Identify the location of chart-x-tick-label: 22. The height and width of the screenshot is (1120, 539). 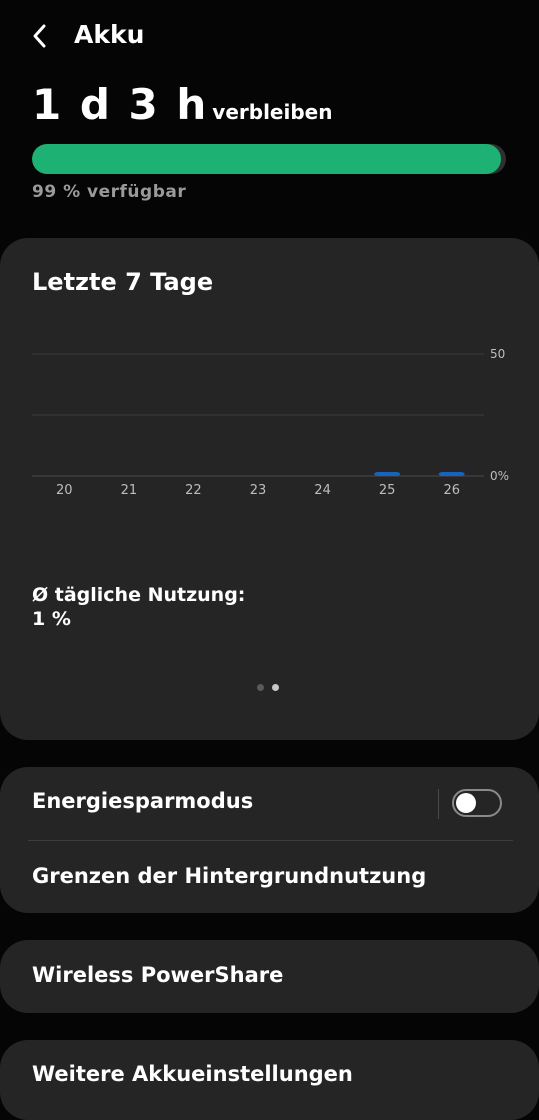
(193, 490).